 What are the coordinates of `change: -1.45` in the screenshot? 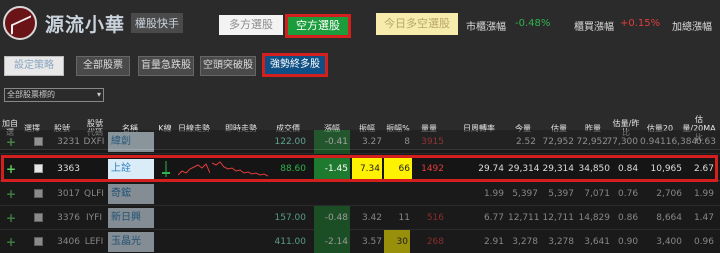 It's located at (332, 169).